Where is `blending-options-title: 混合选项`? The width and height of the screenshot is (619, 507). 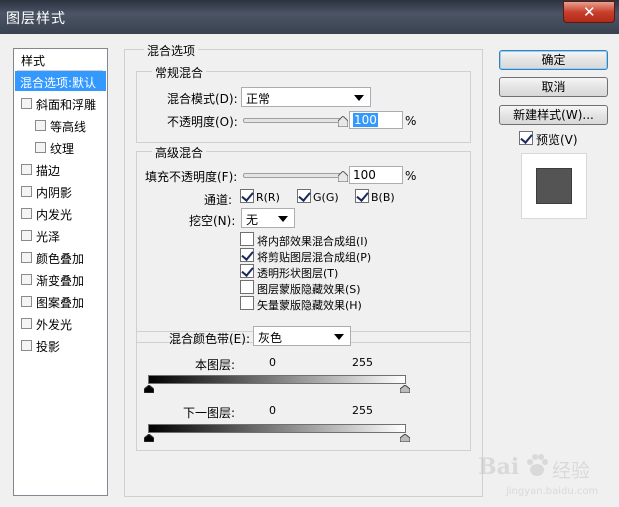 blending-options-title: 混合选项 is located at coordinates (171, 50).